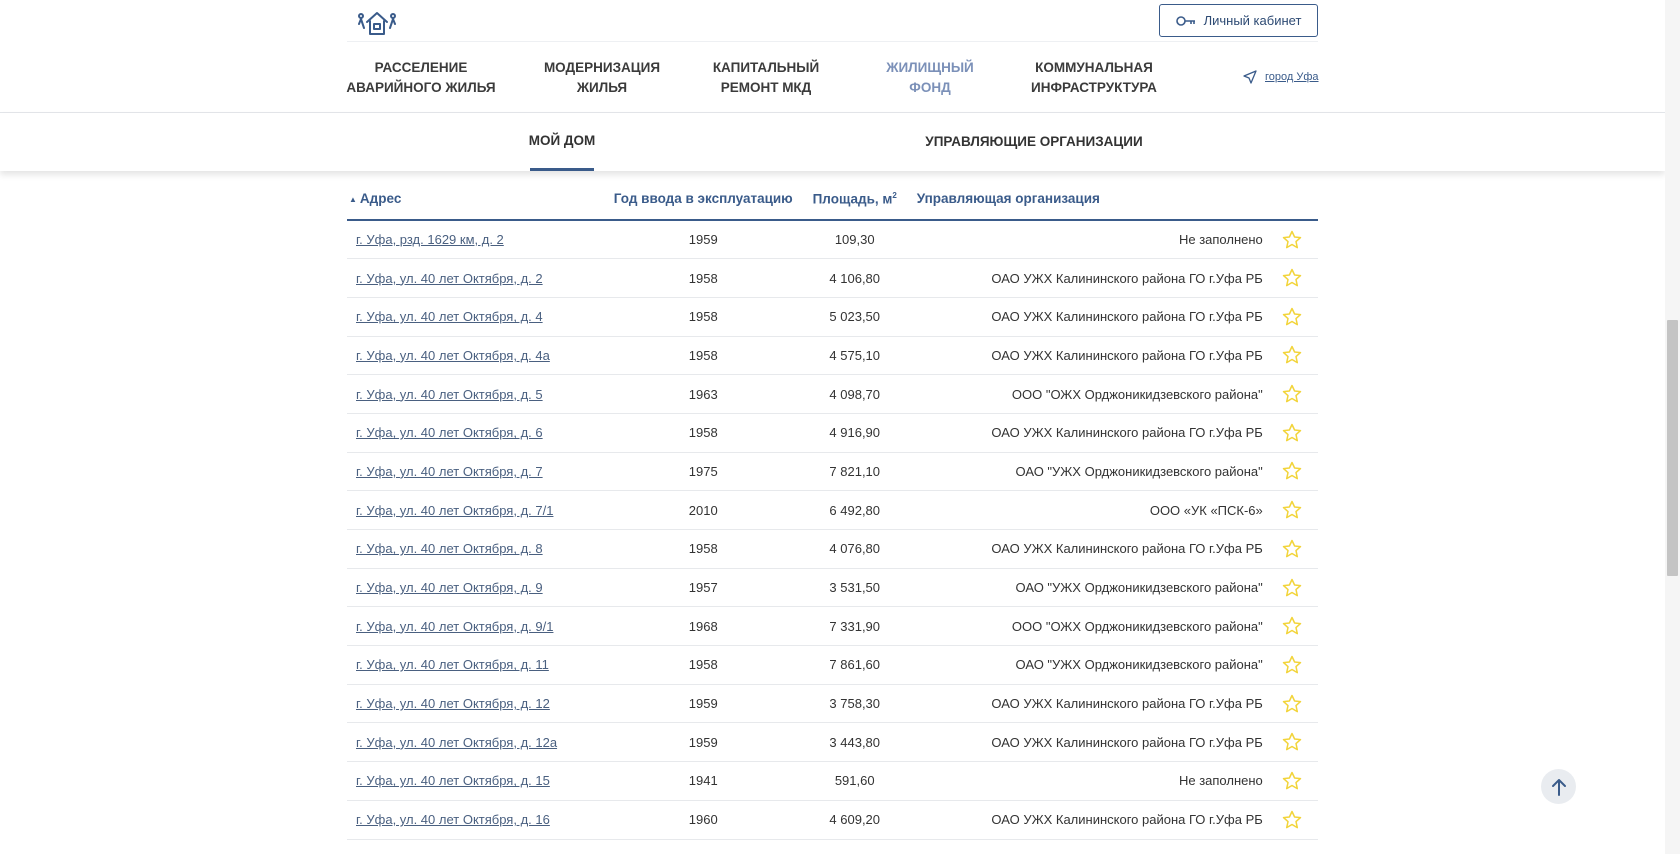 The width and height of the screenshot is (1680, 854). Describe the element at coordinates (449, 316) in the screenshot. I see `address-link: г. Уфа, ул. 40 лет Октября, д. 4` at that location.